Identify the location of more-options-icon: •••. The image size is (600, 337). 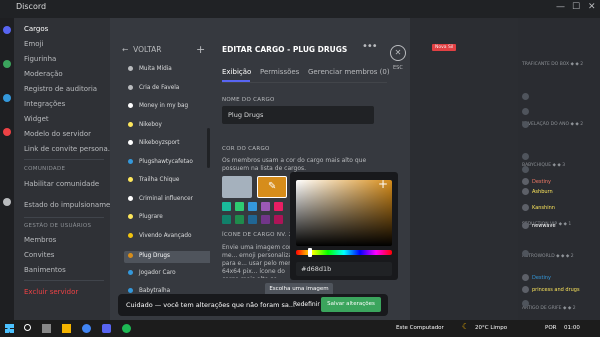
(370, 46).